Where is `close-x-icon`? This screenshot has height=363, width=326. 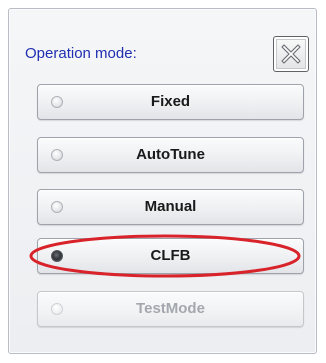 close-x-icon is located at coordinates (291, 54).